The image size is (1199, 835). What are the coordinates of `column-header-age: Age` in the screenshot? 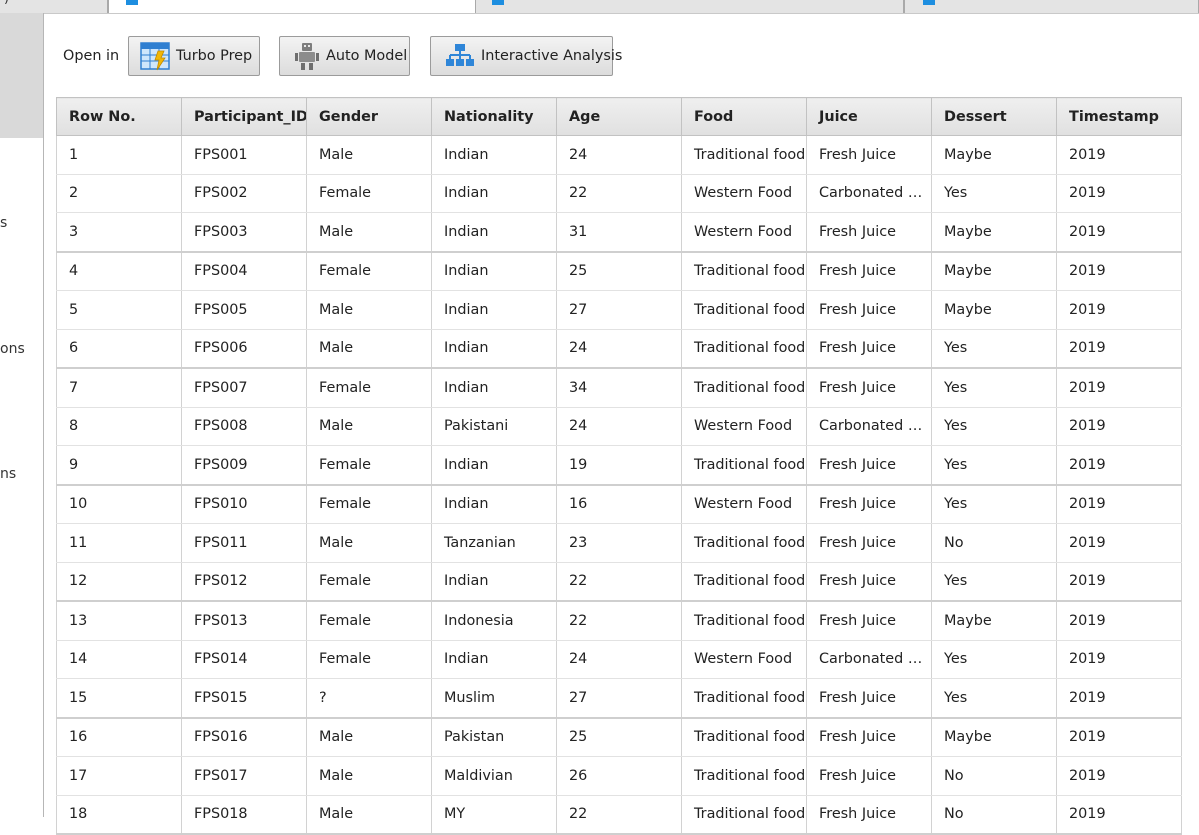 It's located at (619, 116).